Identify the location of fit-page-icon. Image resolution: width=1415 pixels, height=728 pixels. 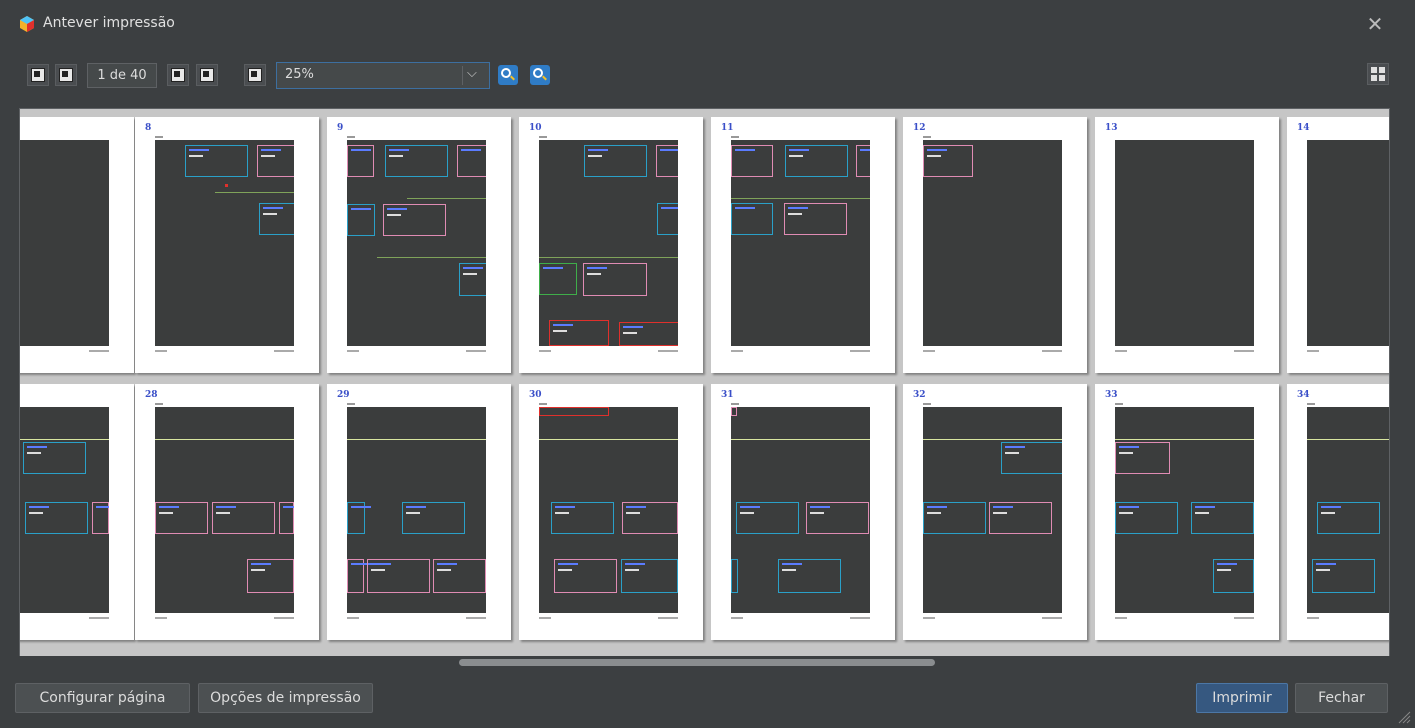
(255, 75).